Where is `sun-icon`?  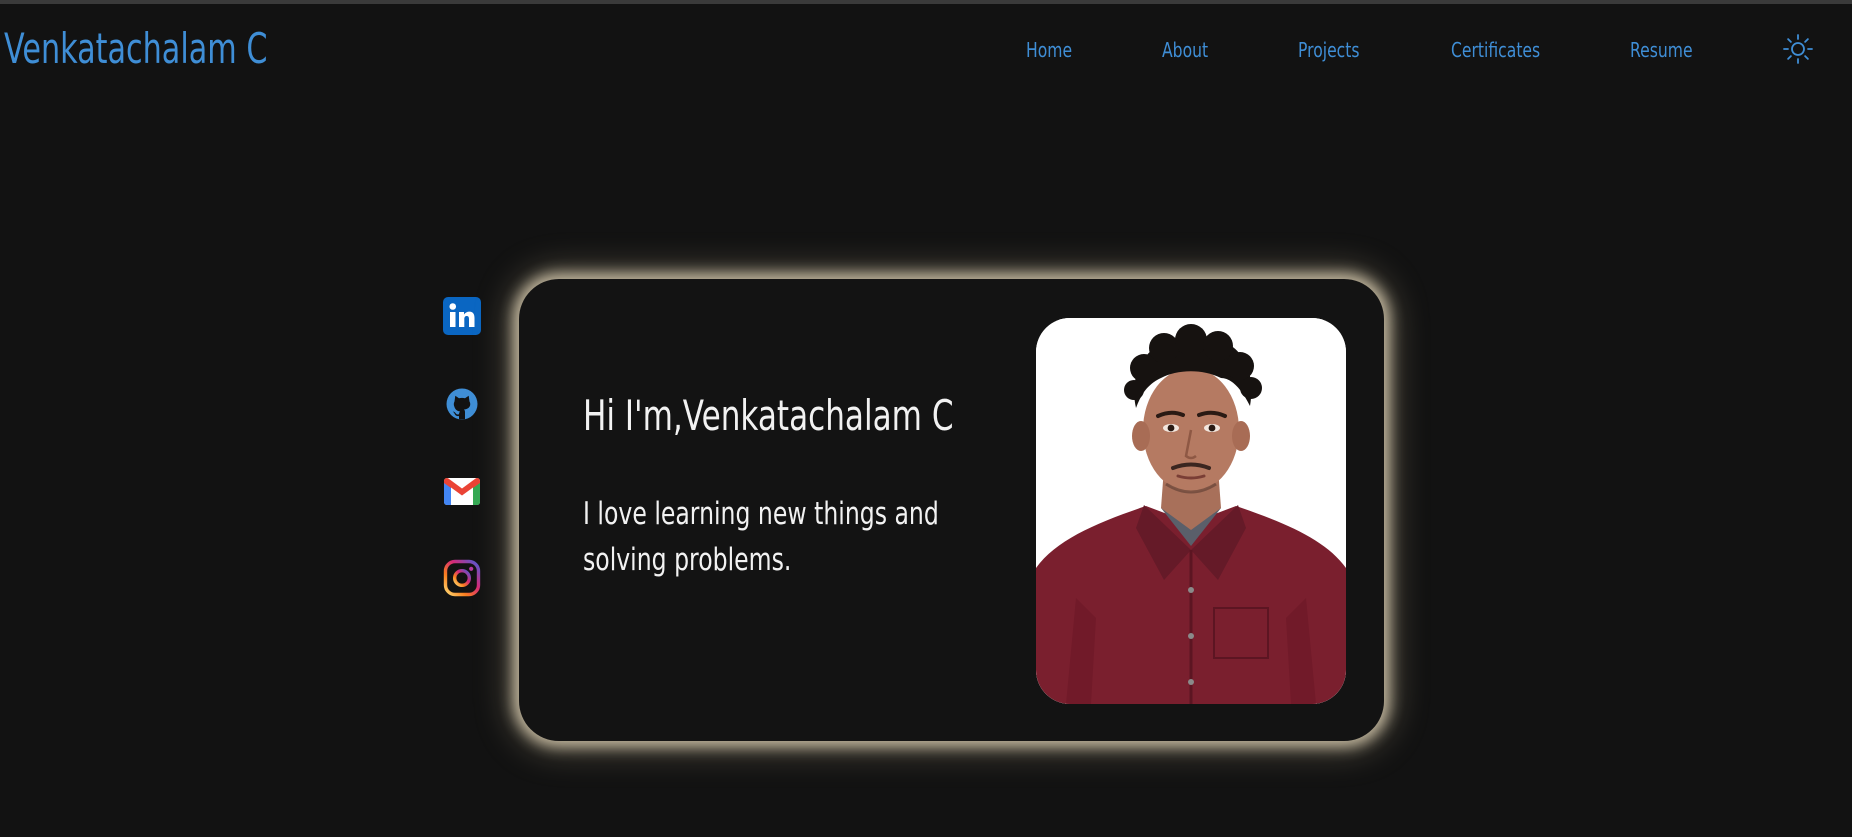
sun-icon is located at coordinates (1798, 49).